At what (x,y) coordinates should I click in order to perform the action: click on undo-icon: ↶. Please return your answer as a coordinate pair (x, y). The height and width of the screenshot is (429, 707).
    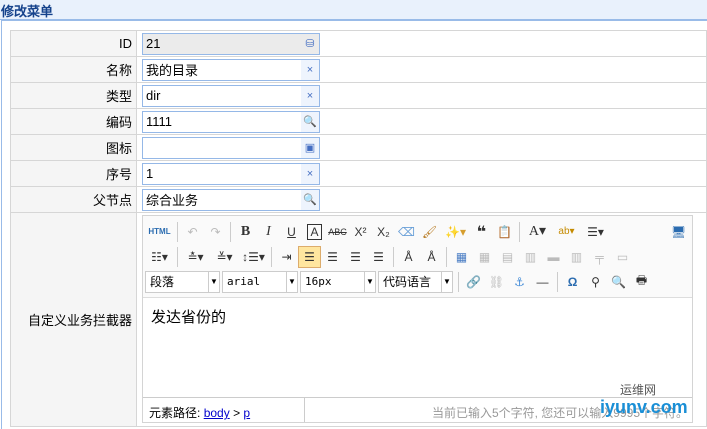
    Looking at the image, I should click on (192, 232).